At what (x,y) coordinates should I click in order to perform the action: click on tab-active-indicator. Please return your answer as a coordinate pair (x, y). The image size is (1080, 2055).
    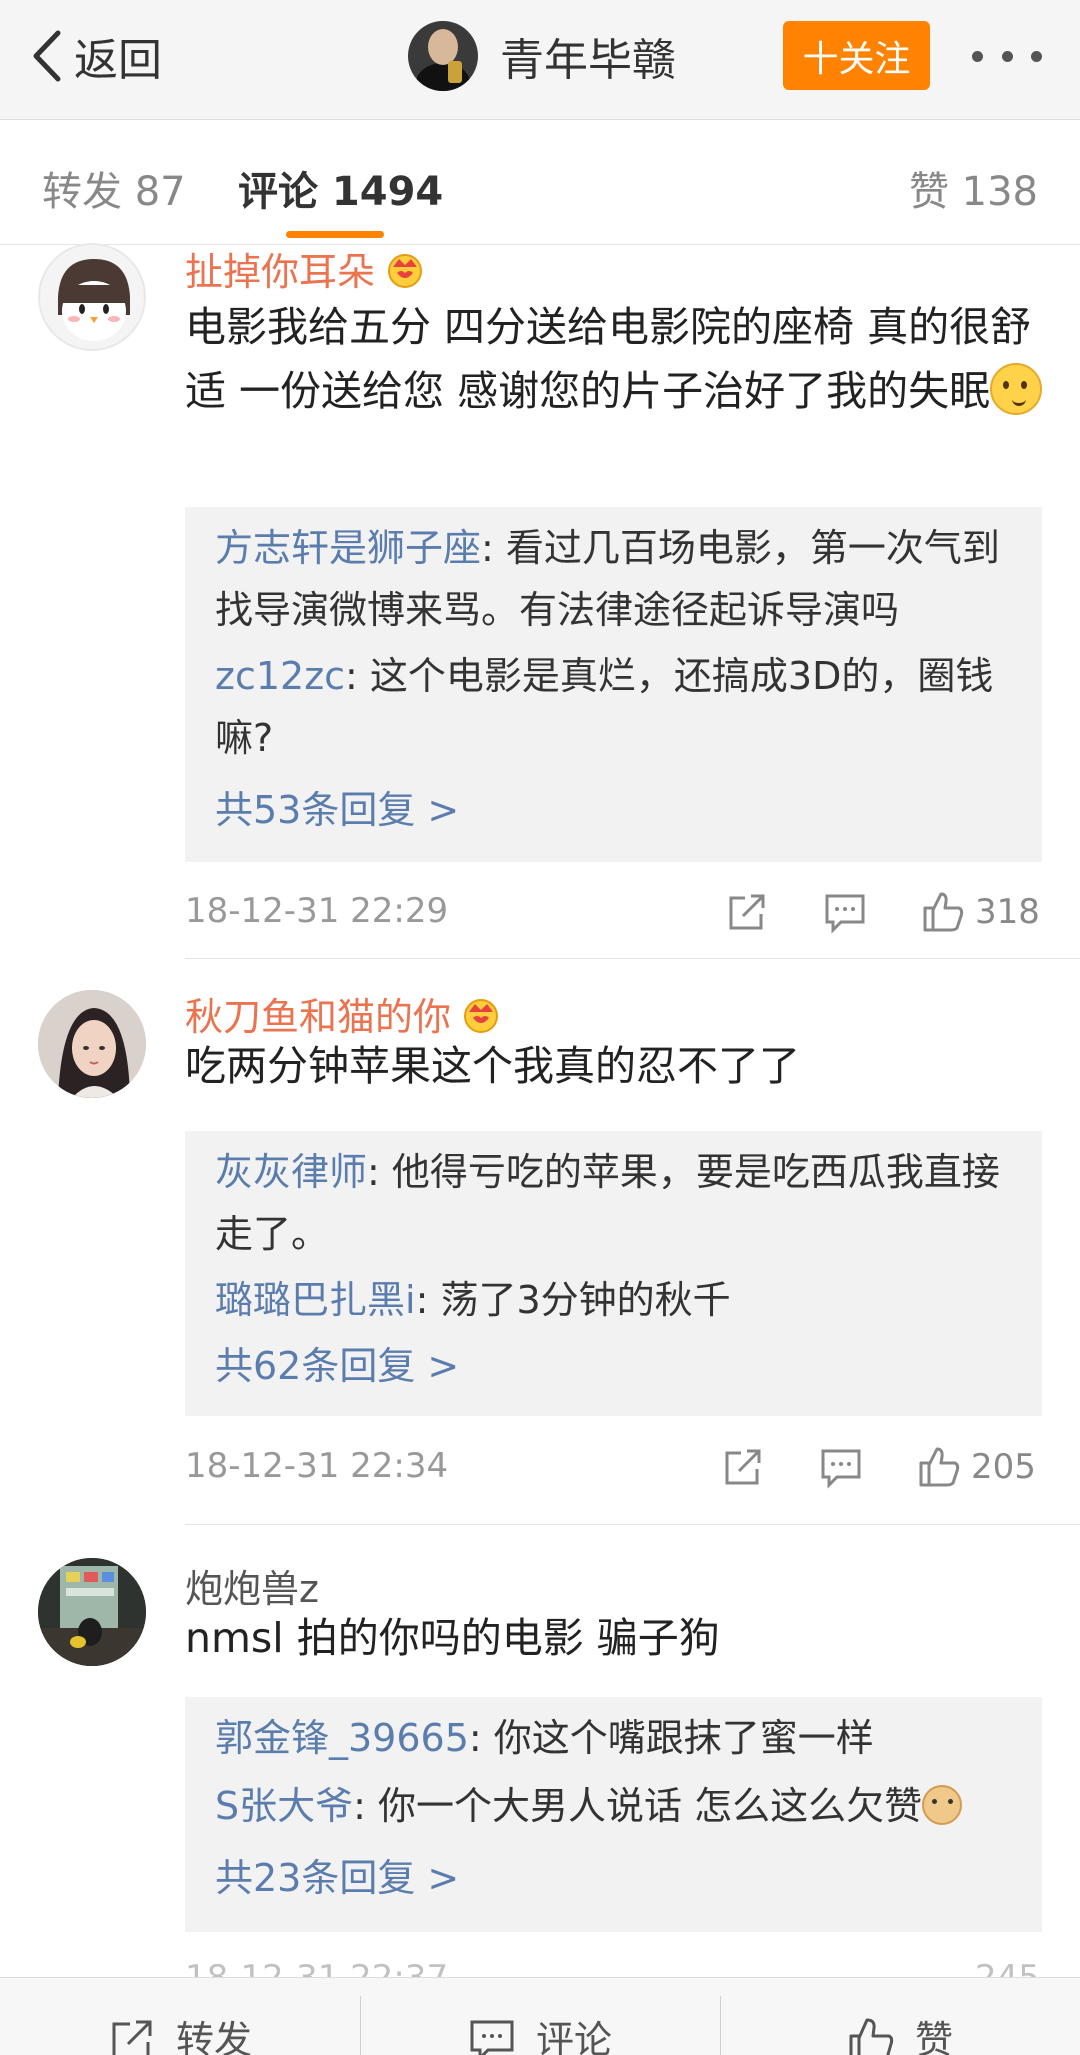
    Looking at the image, I should click on (335, 234).